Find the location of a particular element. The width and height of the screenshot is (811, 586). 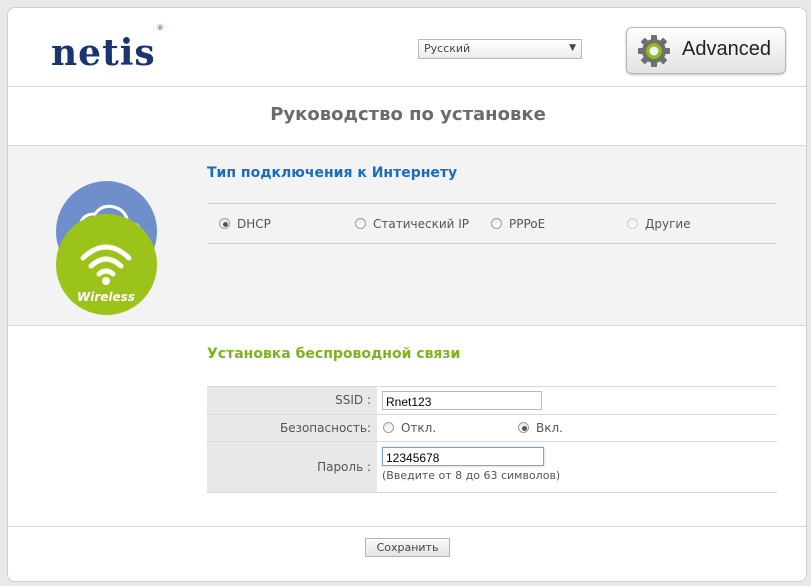

radio-label: Откл. is located at coordinates (419, 428).